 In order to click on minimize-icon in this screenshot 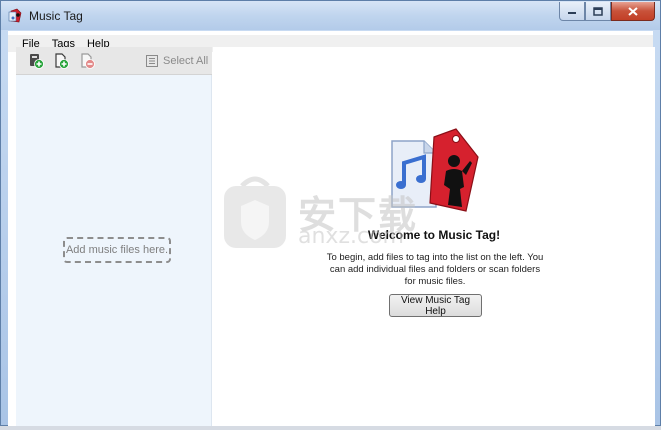, I will do `click(572, 13)`.